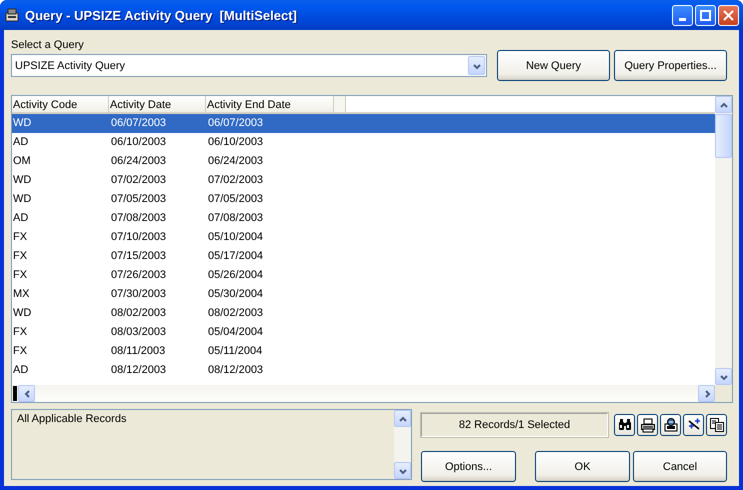 The height and width of the screenshot is (490, 743). I want to click on printer-icon, so click(648, 425).